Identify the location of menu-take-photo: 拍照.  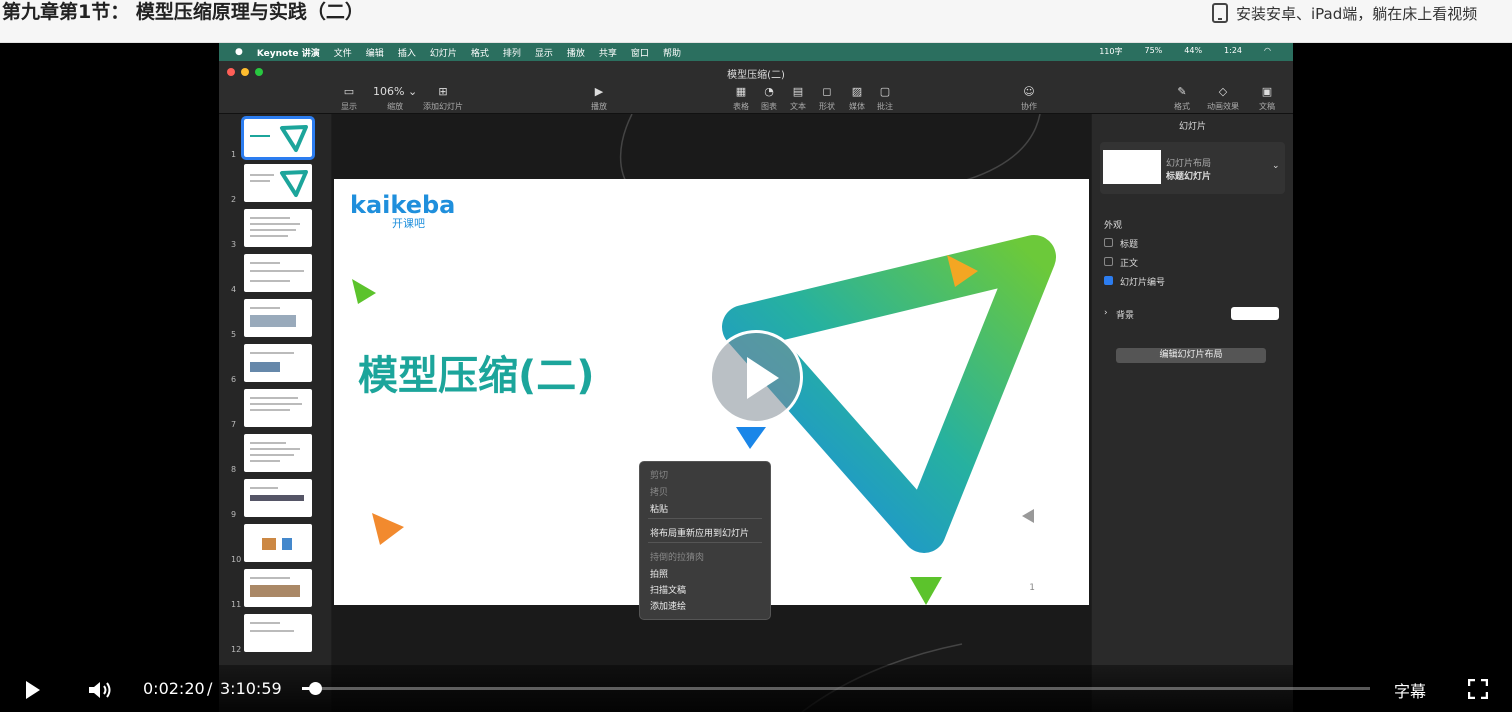
(659, 575).